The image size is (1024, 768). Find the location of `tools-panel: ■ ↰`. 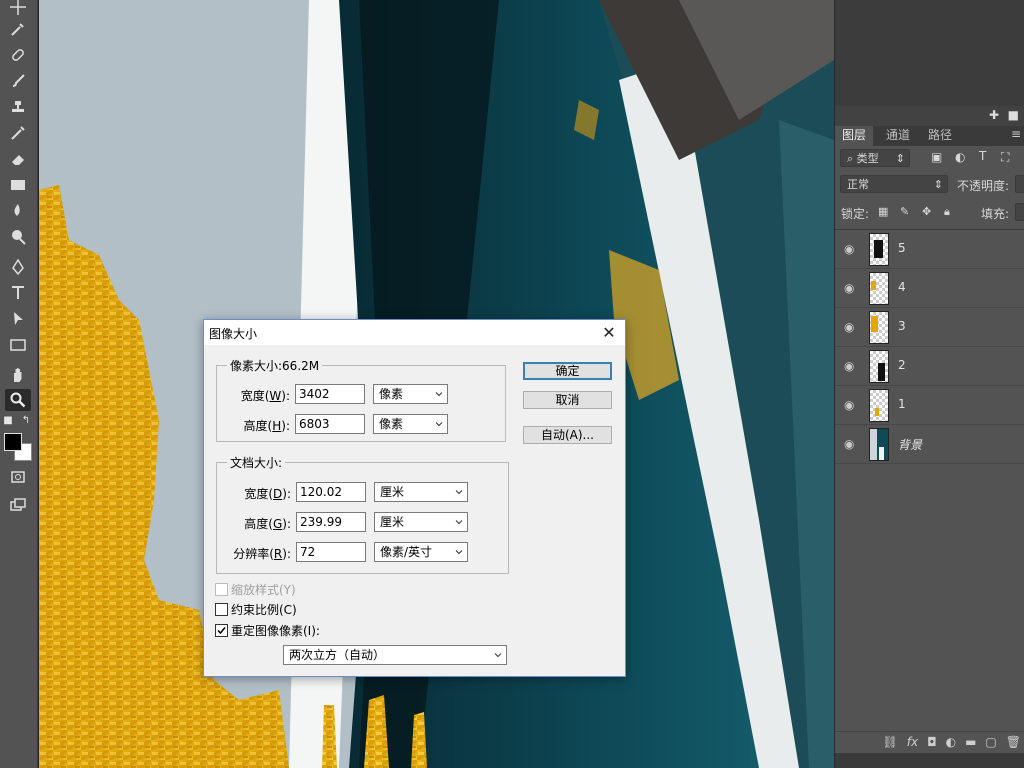

tools-panel: ■ ↰ is located at coordinates (19, 384).